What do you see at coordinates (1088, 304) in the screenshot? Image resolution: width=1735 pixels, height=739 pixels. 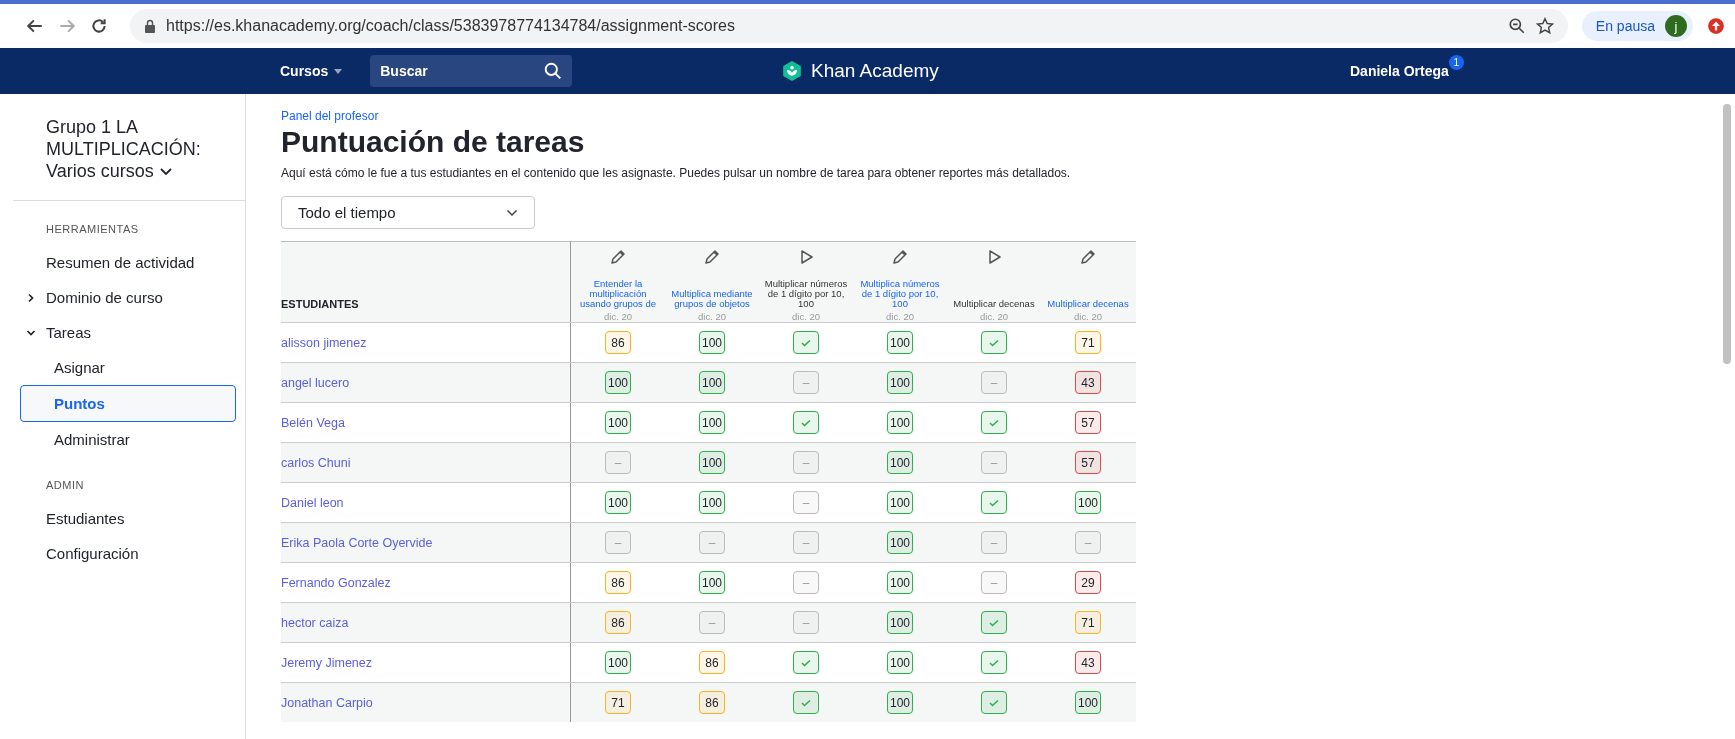 I see `assignment-link: Multiplicar decenas` at bounding box center [1088, 304].